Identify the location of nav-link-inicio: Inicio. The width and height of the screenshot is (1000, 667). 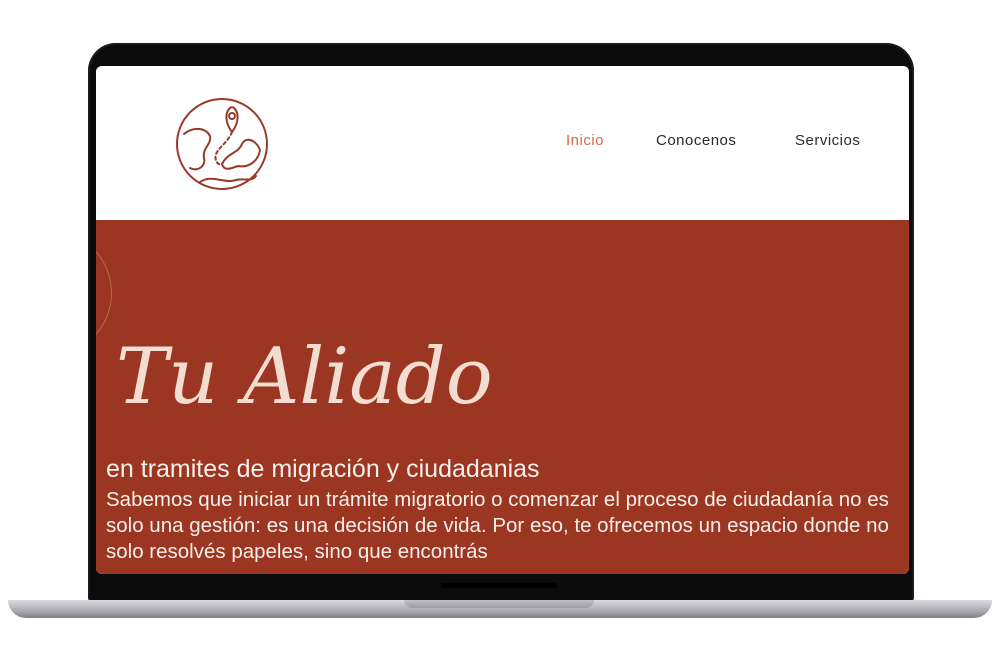
(585, 140).